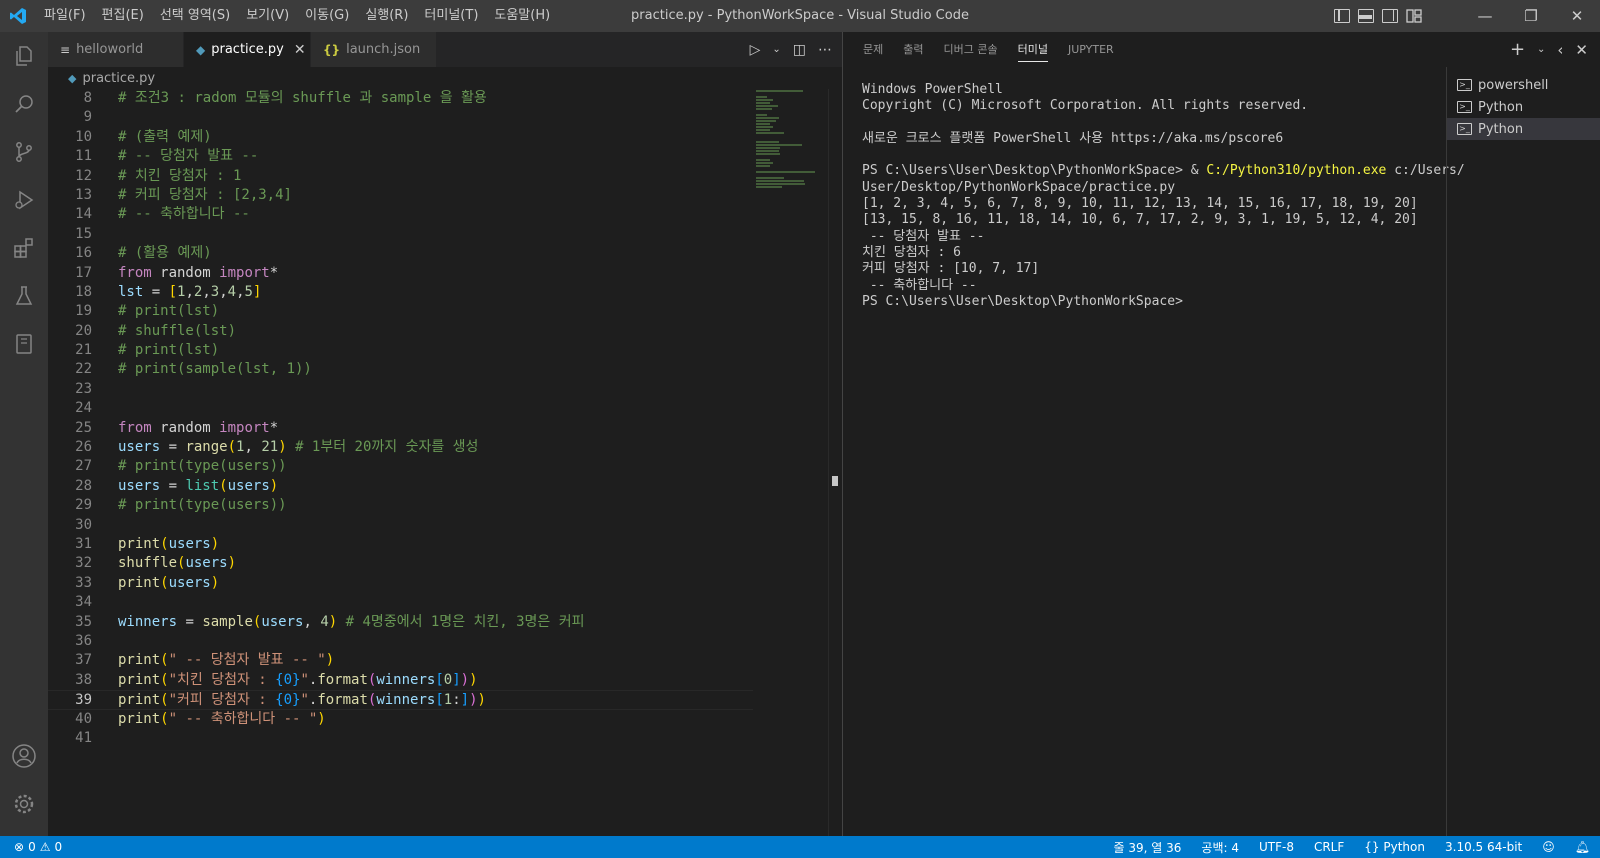 The image size is (1600, 858). I want to click on terminal-instance: >_ powershell, so click(1523, 85).